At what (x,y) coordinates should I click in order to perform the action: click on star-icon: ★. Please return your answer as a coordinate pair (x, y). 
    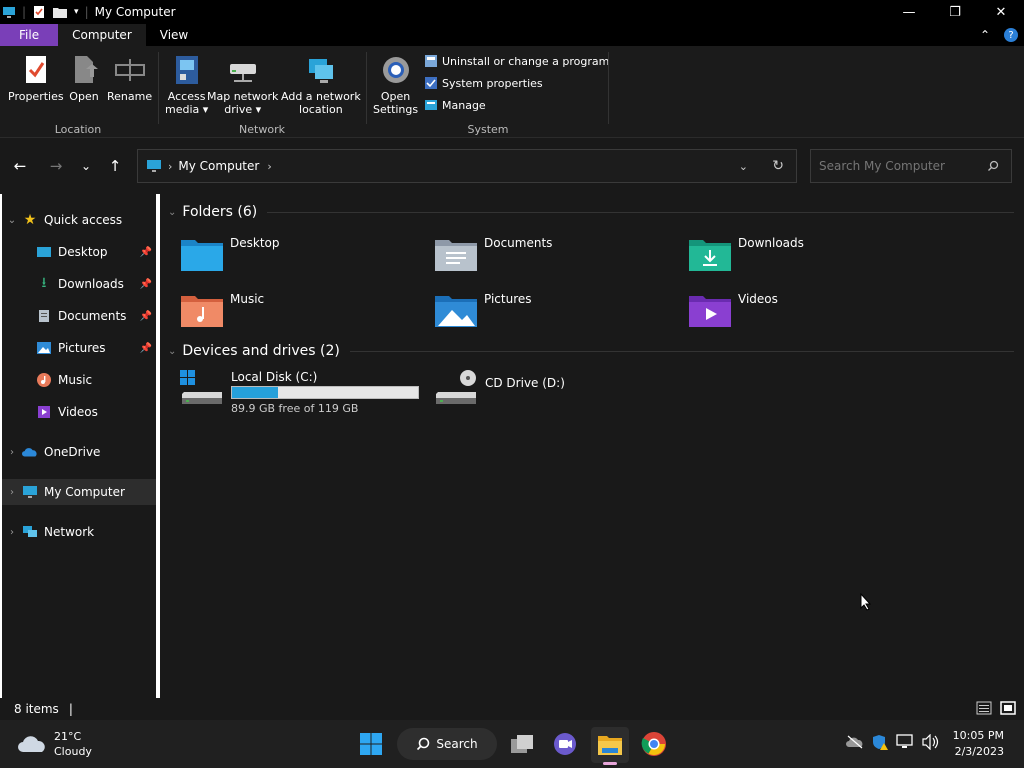
    Looking at the image, I should click on (30, 220).